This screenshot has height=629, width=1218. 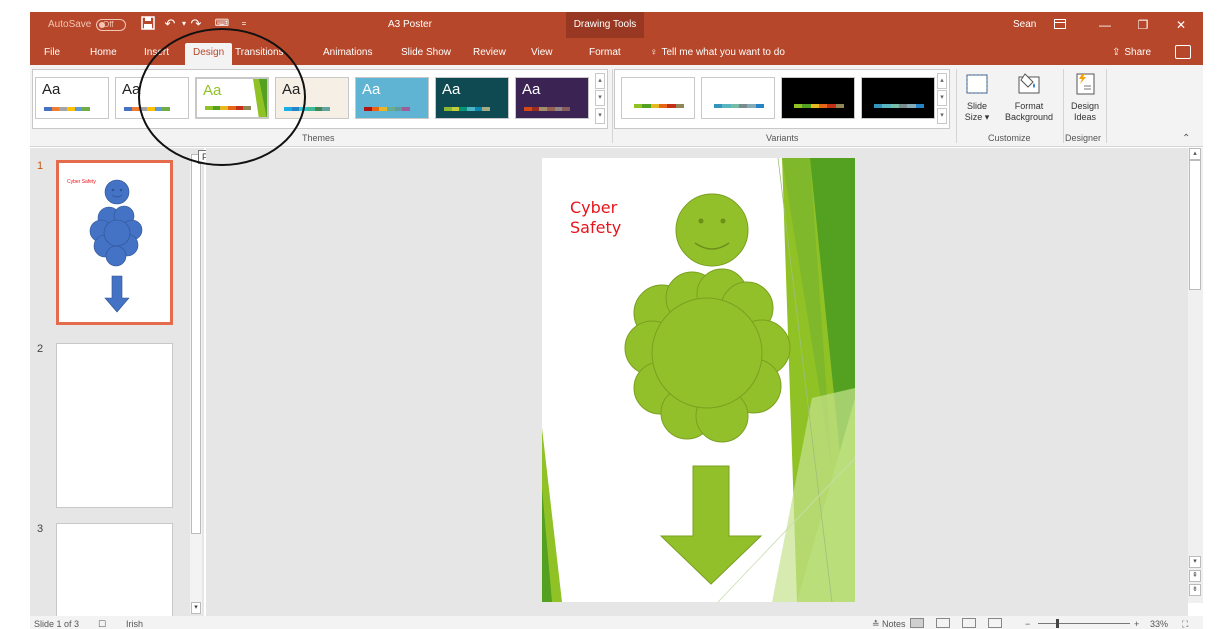 What do you see at coordinates (209, 54) in the screenshot?
I see `tab-design: Design` at bounding box center [209, 54].